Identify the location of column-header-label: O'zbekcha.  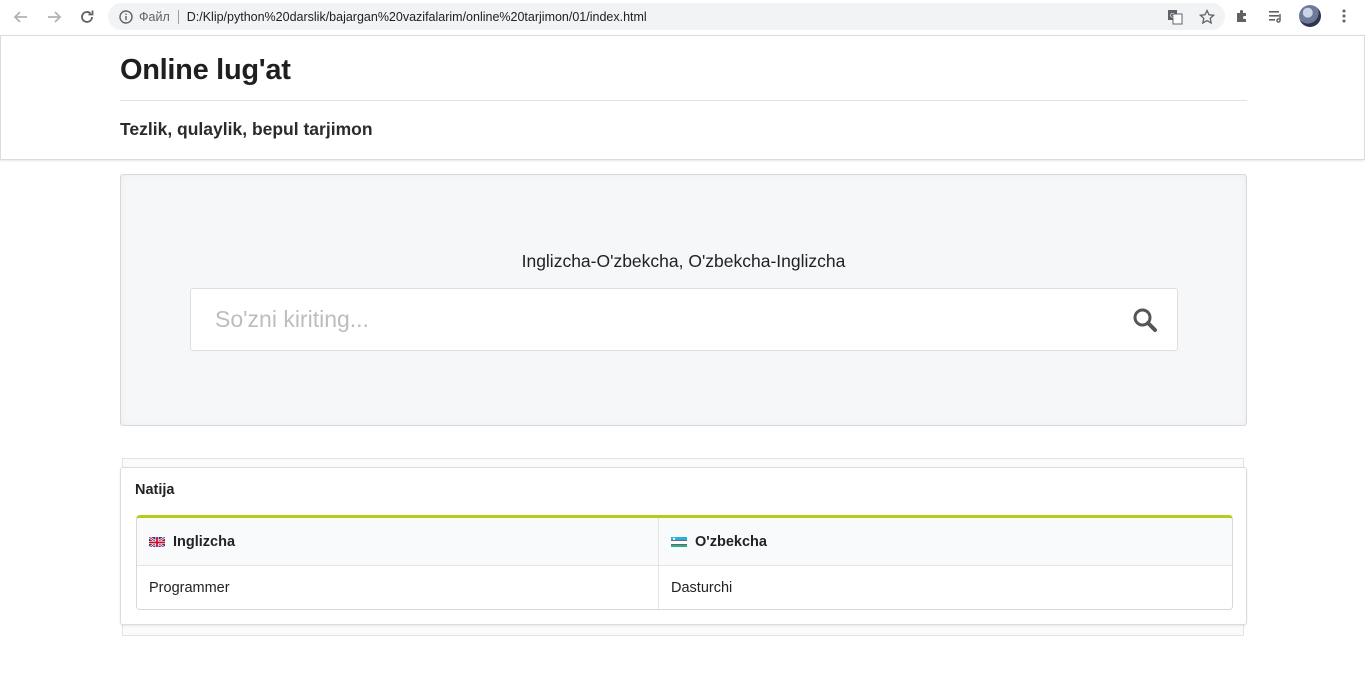
(731, 541).